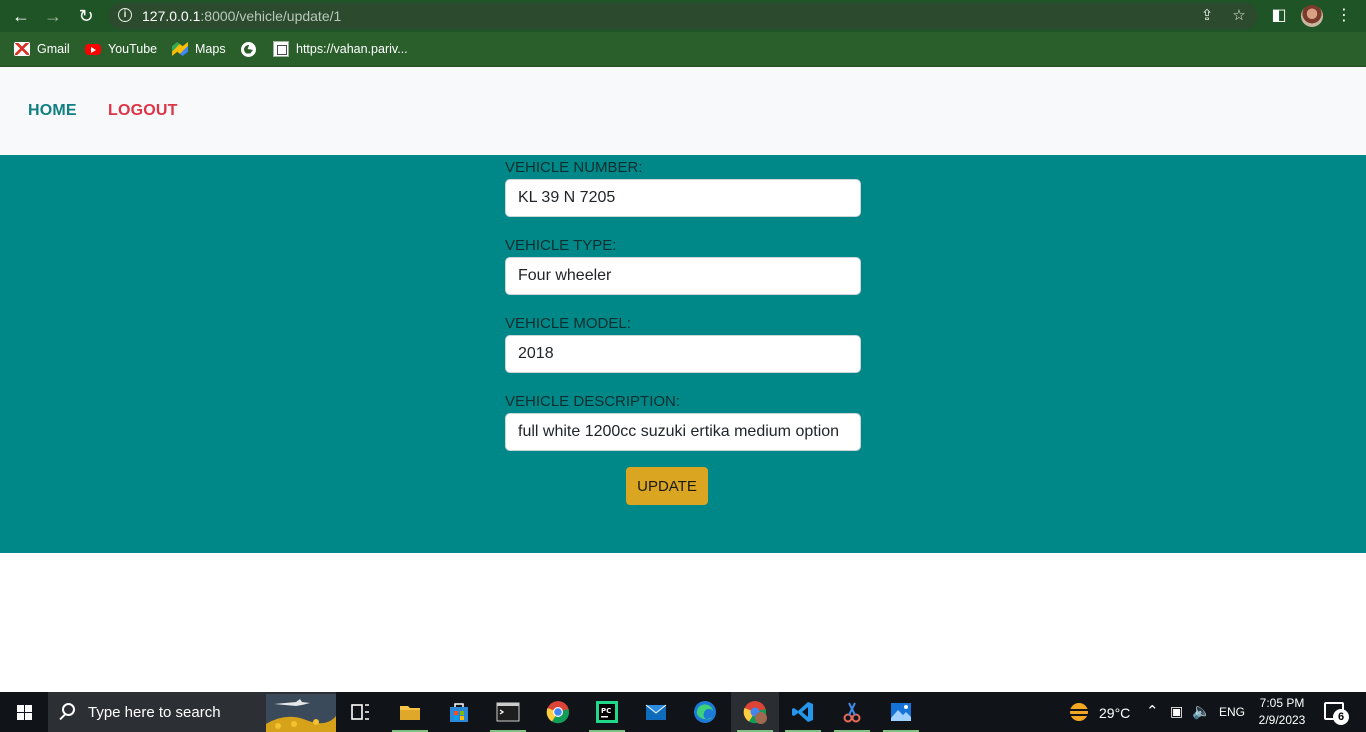 The width and height of the screenshot is (1366, 732). I want to click on chrome-profile-logo-icon, so click(755, 712).